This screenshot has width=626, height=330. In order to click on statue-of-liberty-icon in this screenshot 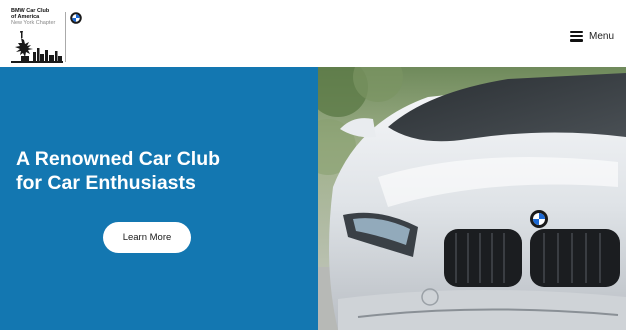, I will do `click(37, 47)`.